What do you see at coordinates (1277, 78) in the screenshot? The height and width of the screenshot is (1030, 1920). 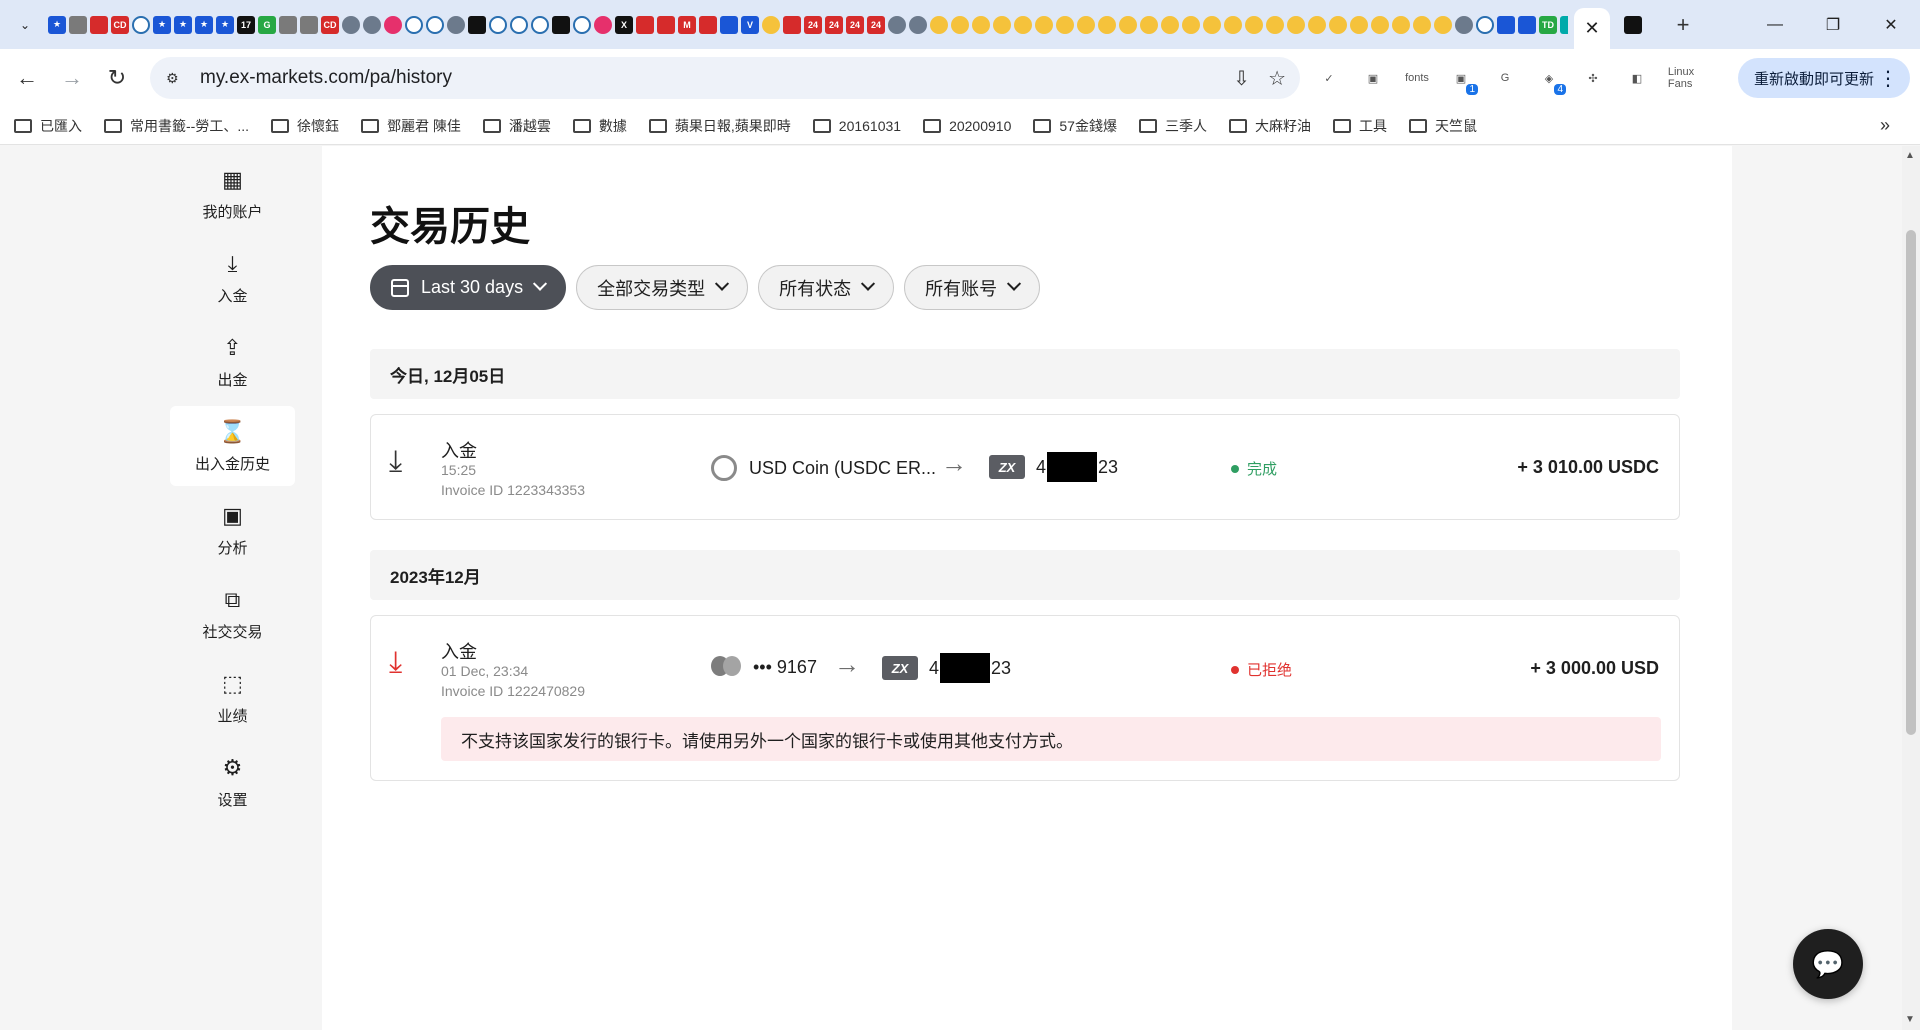 I see `bookmark-star-icon: ☆` at bounding box center [1277, 78].